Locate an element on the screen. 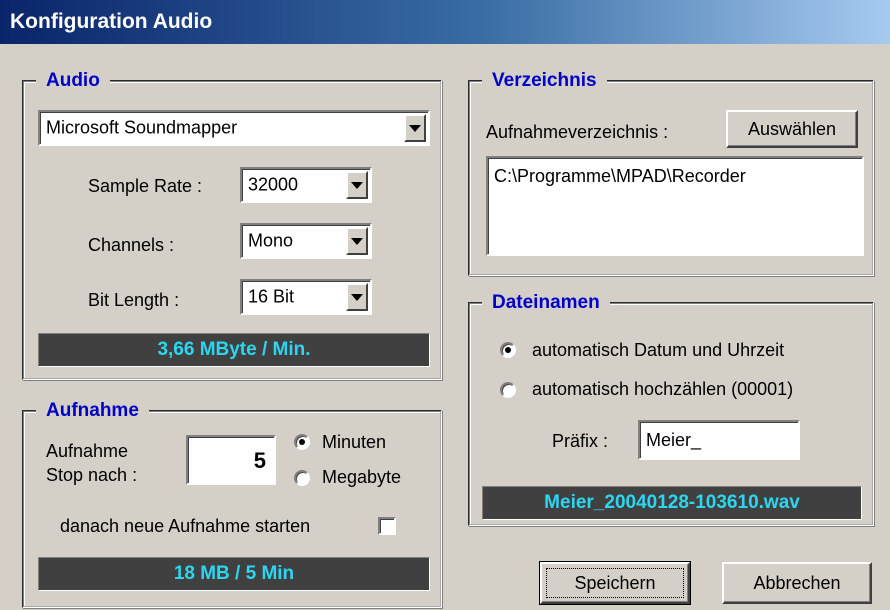 The width and height of the screenshot is (890, 610). prefix-input: Meier_ is located at coordinates (719, 440).